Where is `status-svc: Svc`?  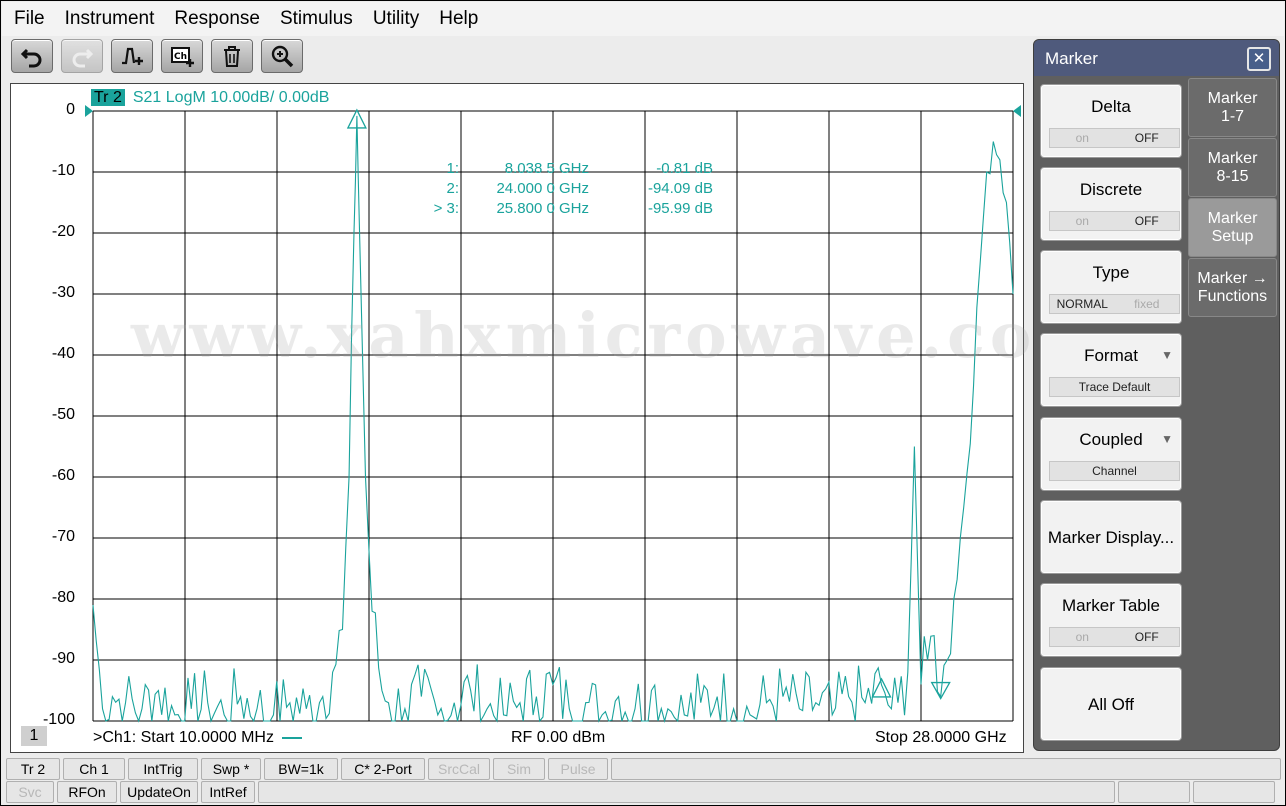 status-svc: Svc is located at coordinates (30, 792).